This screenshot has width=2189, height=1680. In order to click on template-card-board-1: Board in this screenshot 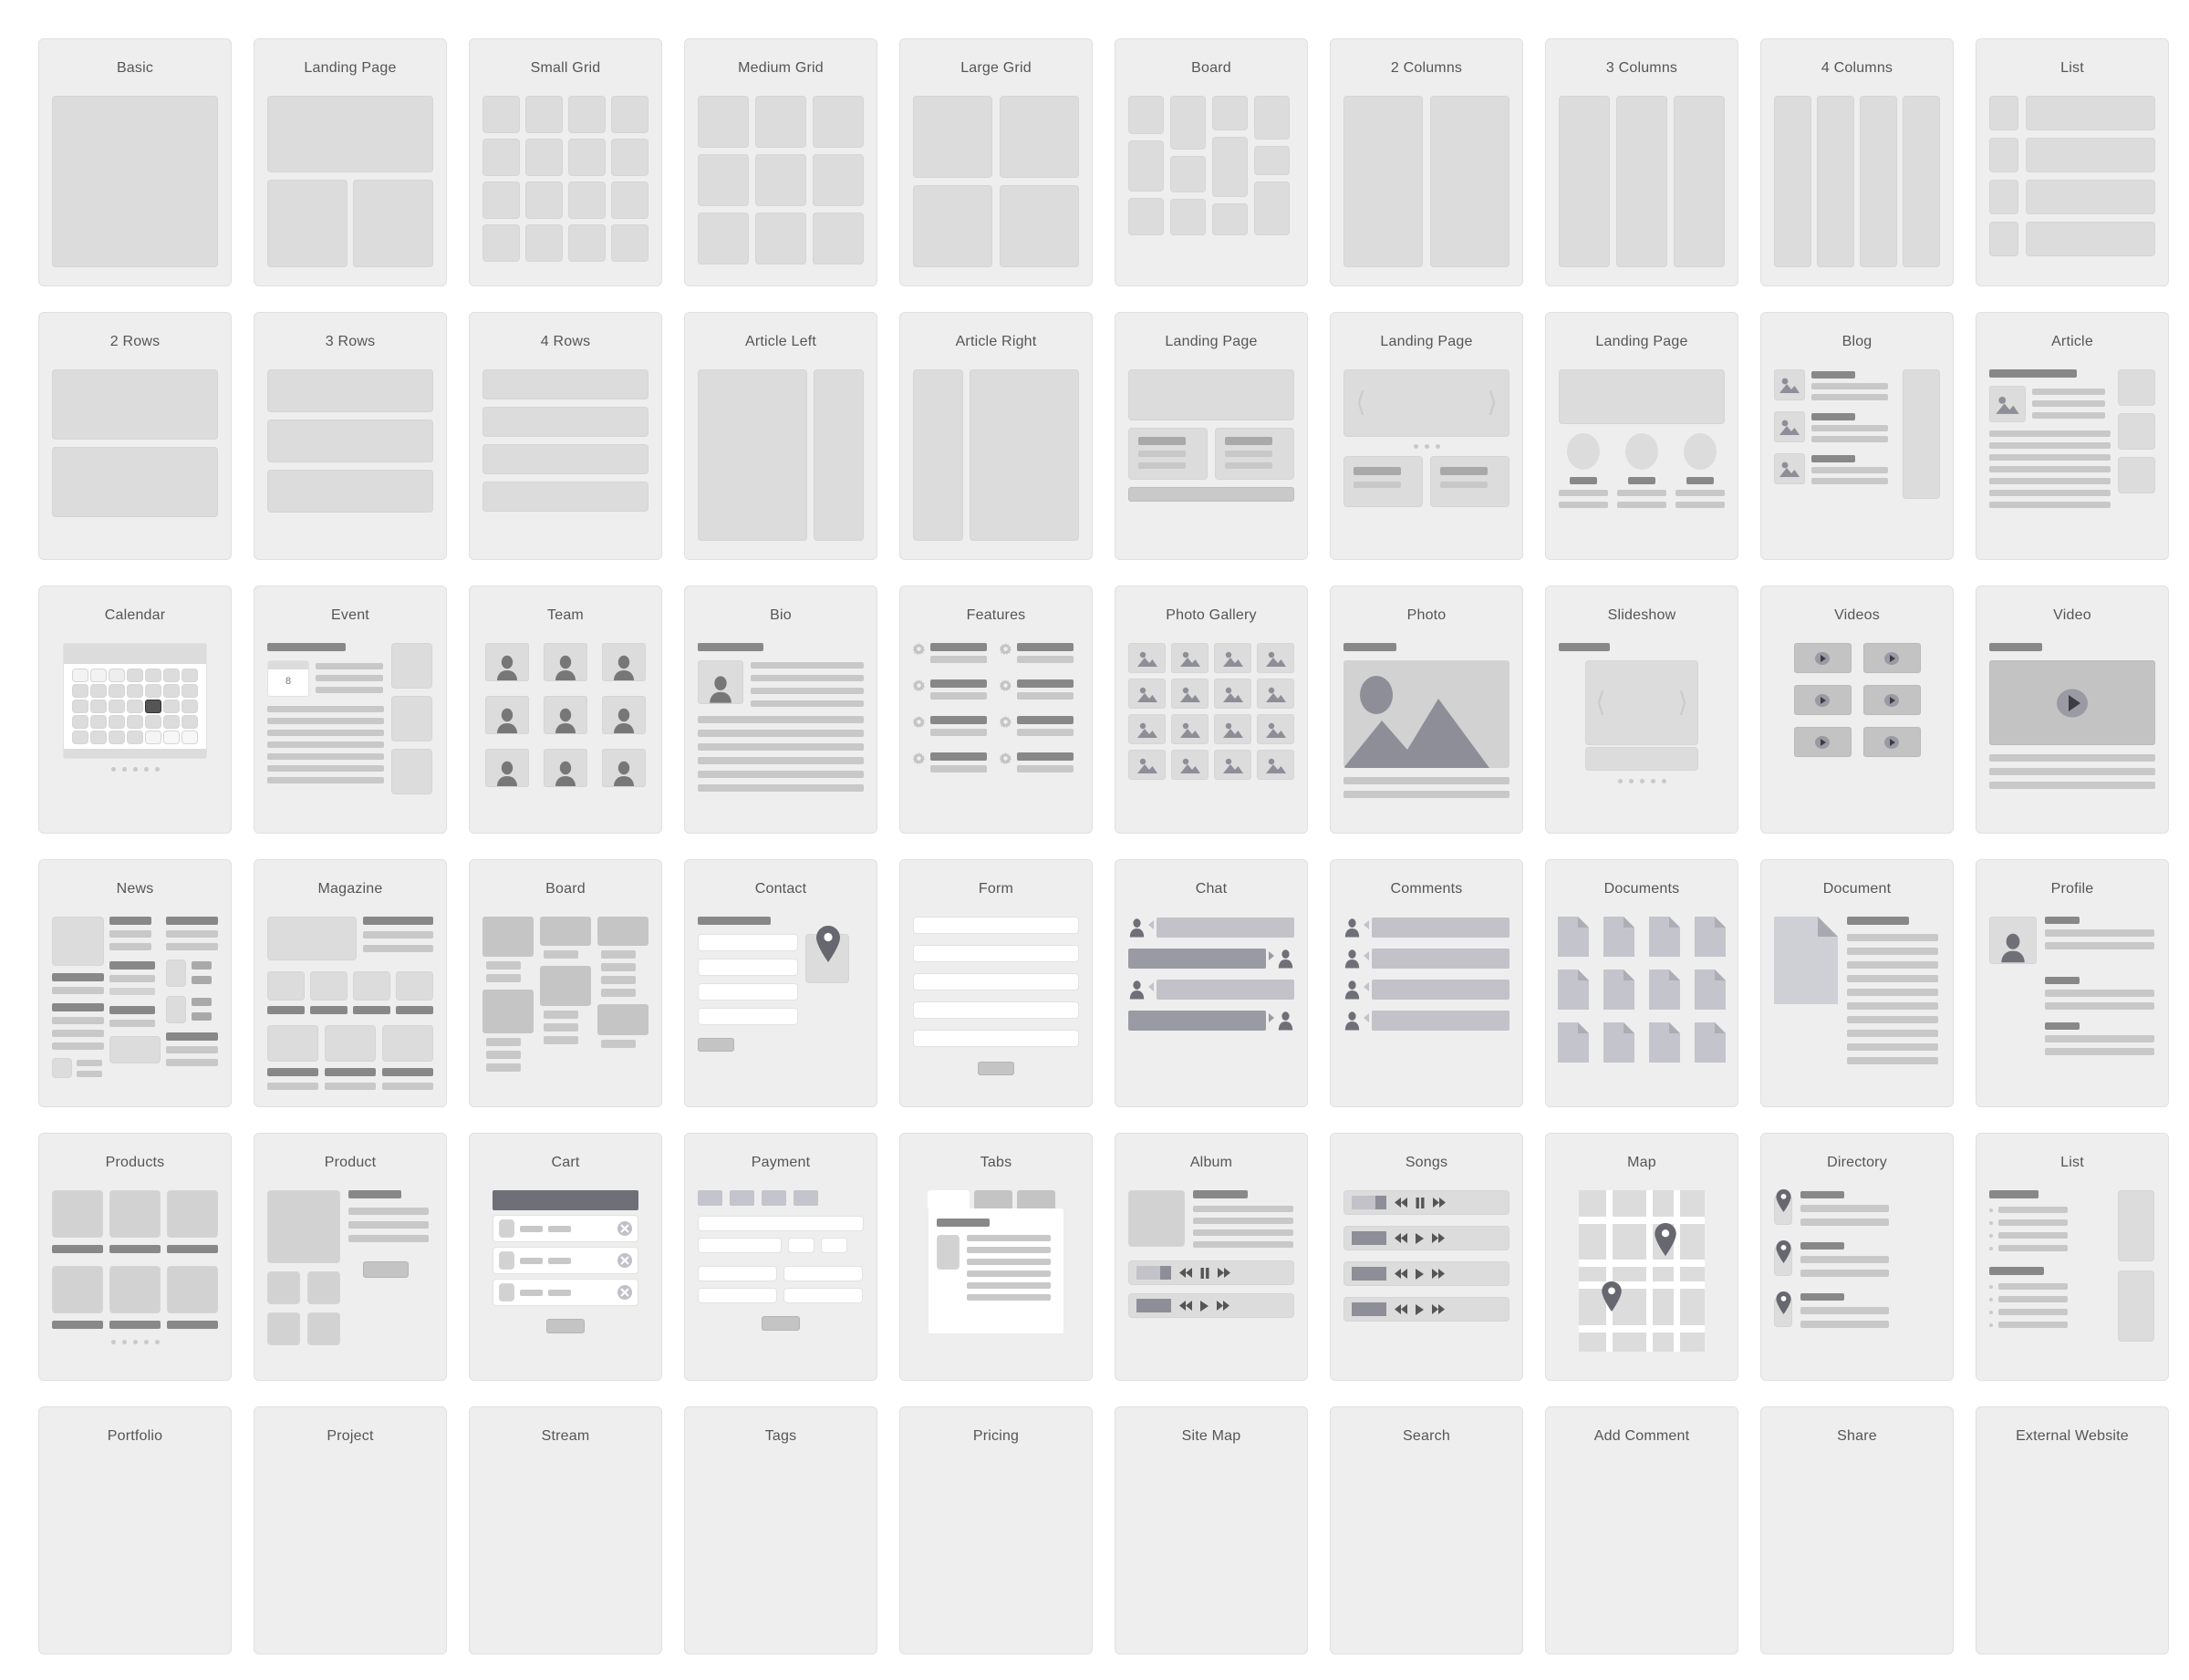, I will do `click(1211, 162)`.